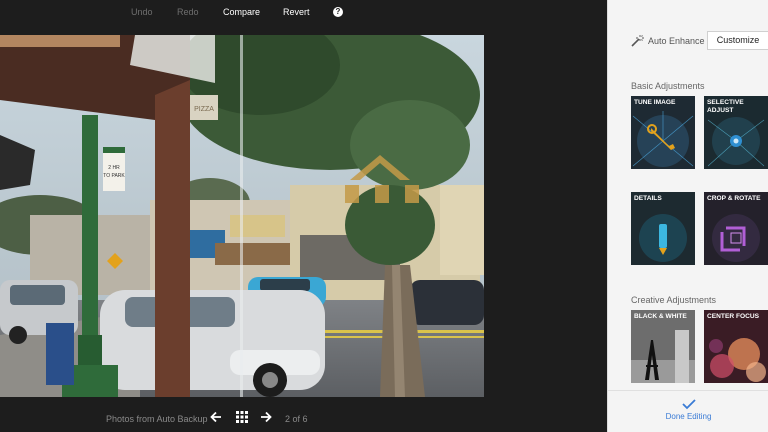  What do you see at coordinates (668, 86) in the screenshot?
I see `basic-adjustments-heading: Basic Adjustments` at bounding box center [668, 86].